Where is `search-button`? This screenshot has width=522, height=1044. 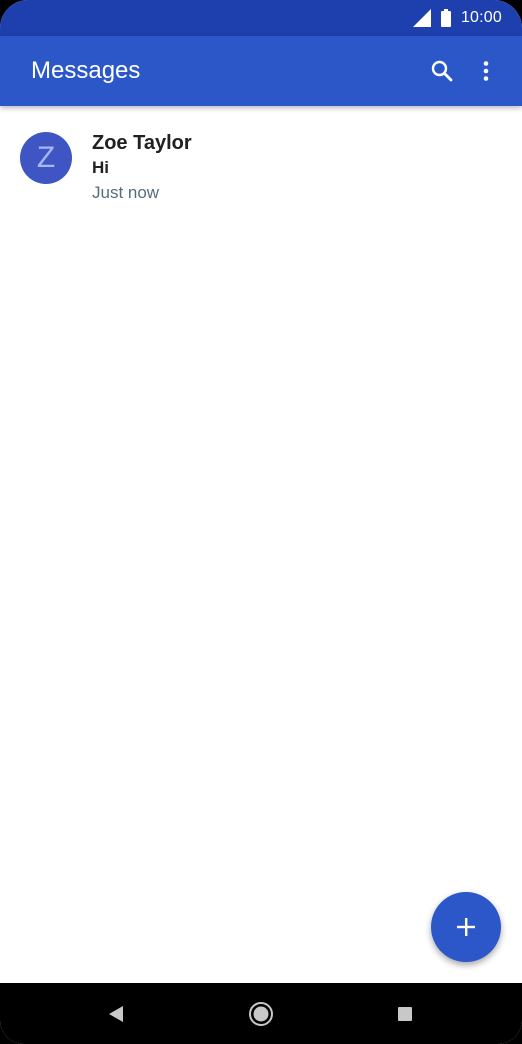 search-button is located at coordinates (442, 71).